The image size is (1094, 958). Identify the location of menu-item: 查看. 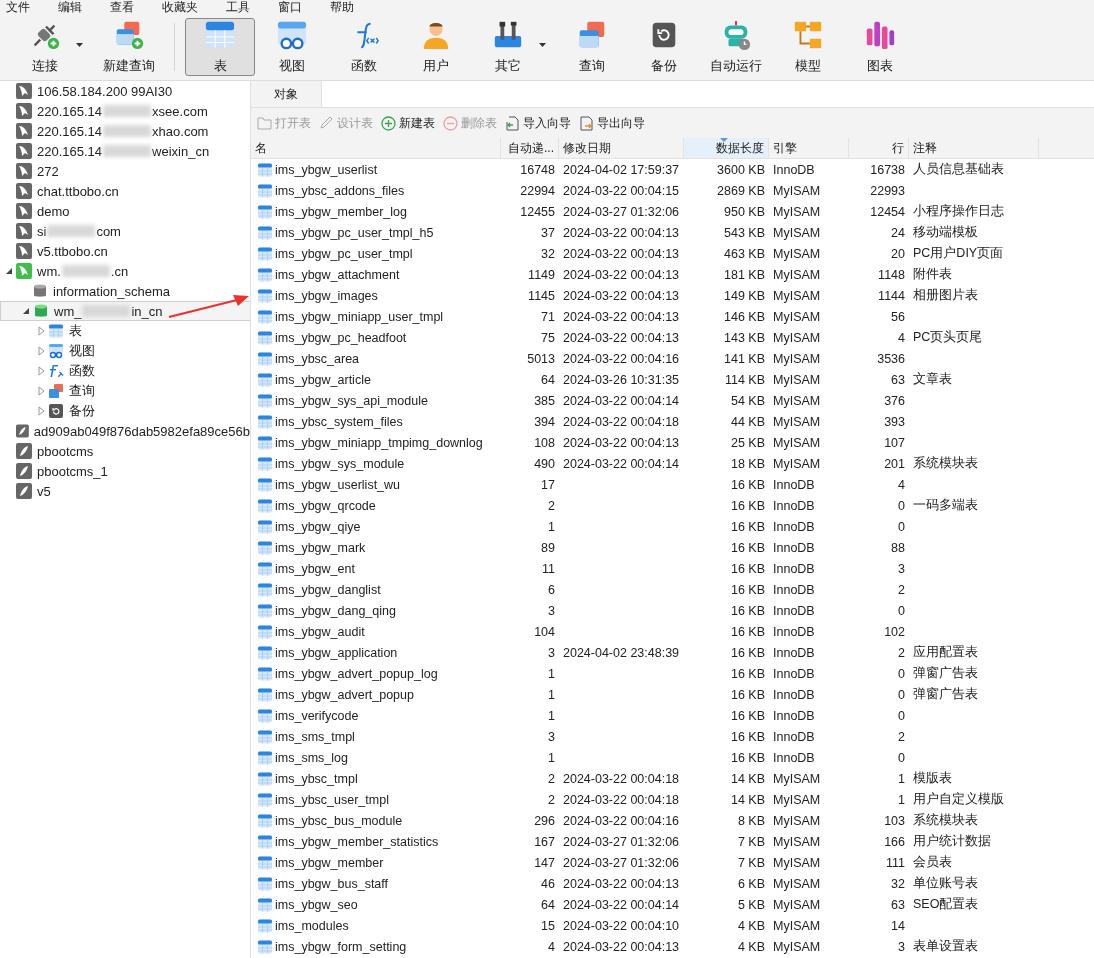
(122, 7).